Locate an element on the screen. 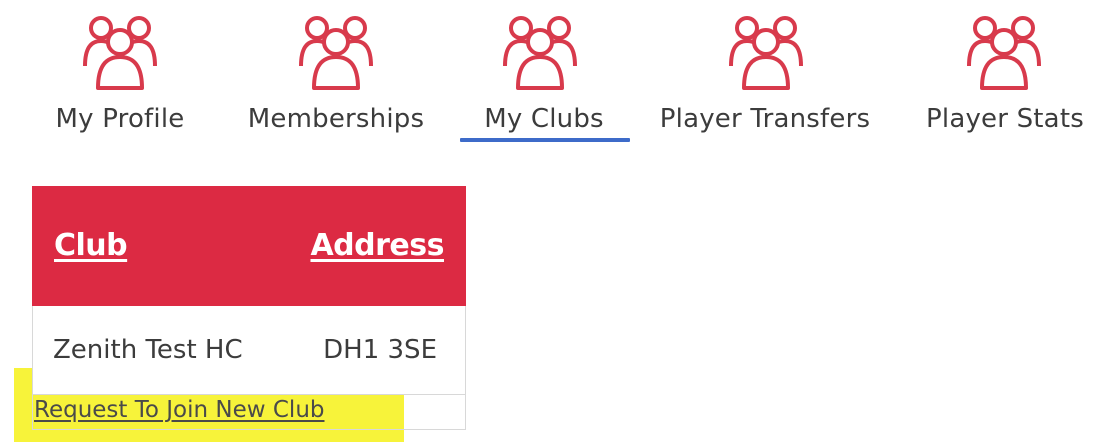 This screenshot has height=442, width=1109. tab-label: Player Stats is located at coordinates (1005, 119).